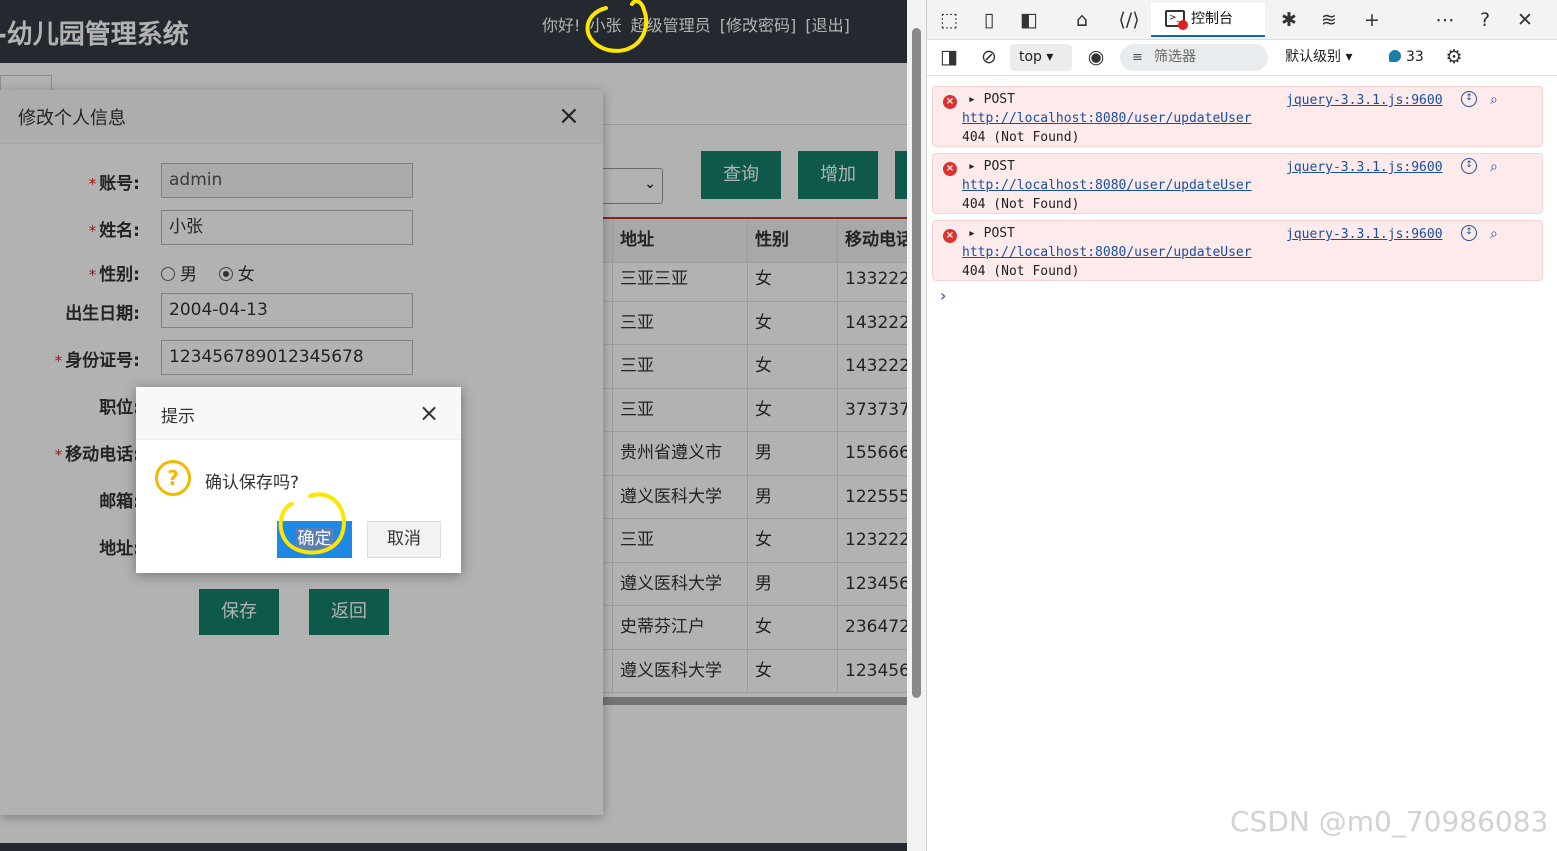 Image resolution: width=1557 pixels, height=851 pixels. What do you see at coordinates (1289, 20) in the screenshot?
I see `bug-icon: ✱` at bounding box center [1289, 20].